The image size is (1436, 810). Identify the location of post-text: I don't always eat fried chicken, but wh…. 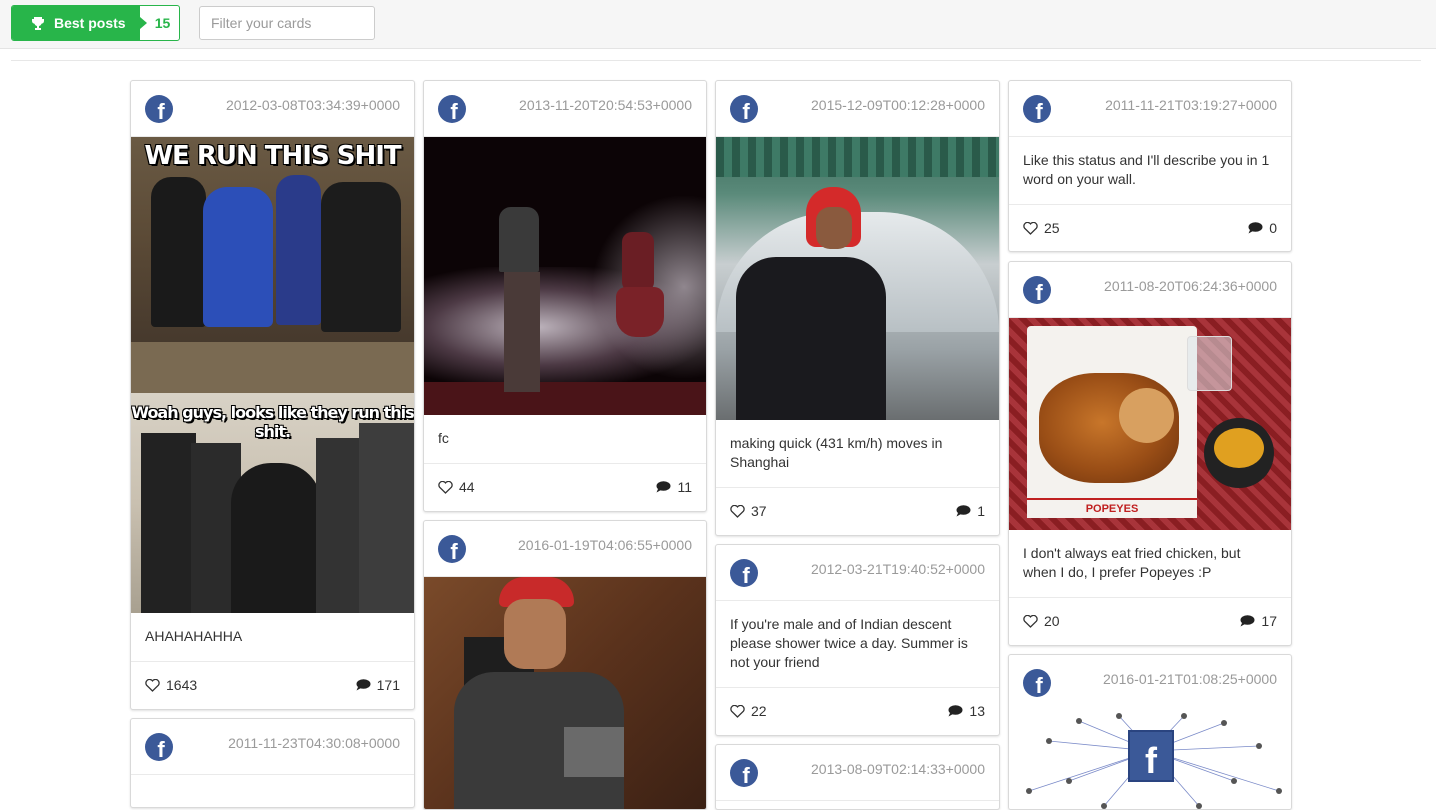
(1150, 564).